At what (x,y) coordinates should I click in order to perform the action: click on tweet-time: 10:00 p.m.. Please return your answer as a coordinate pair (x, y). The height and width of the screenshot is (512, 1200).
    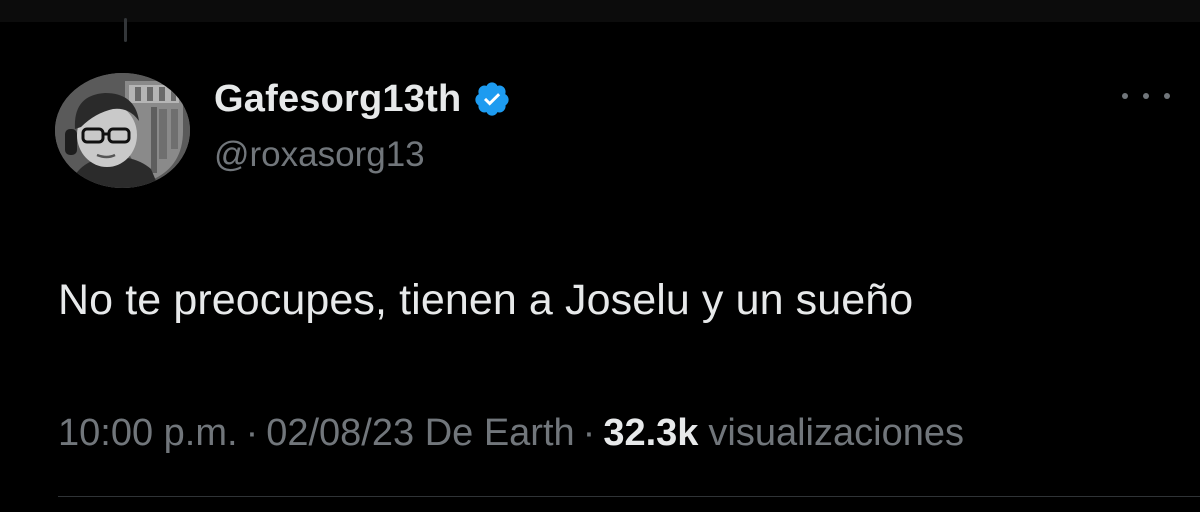
    Looking at the image, I should click on (148, 433).